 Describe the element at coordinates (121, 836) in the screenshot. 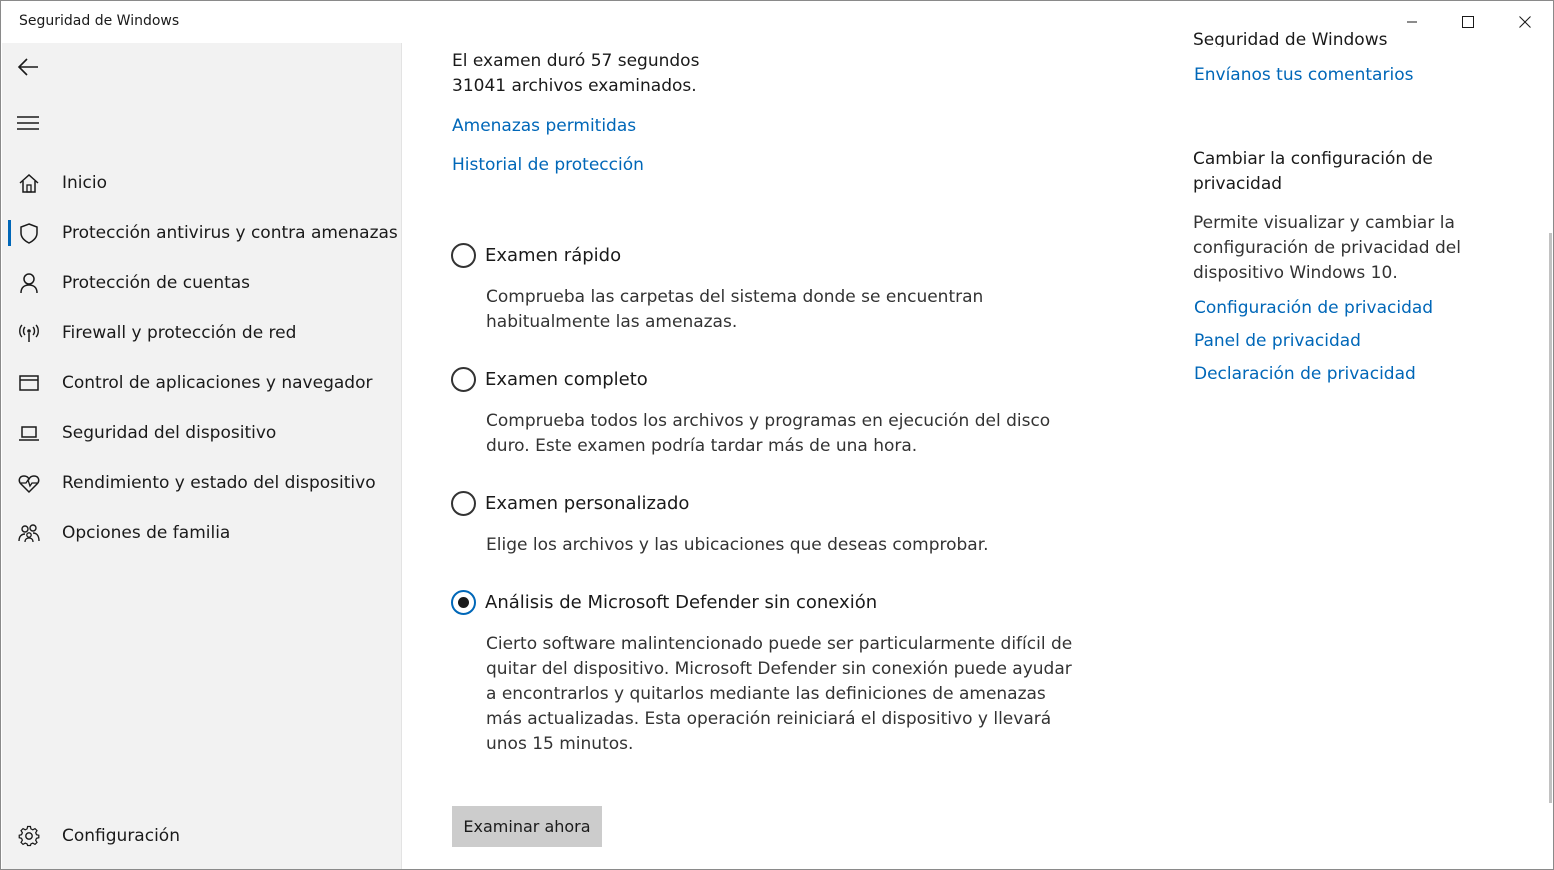

I see `sidebar-item-label: Configuración` at that location.